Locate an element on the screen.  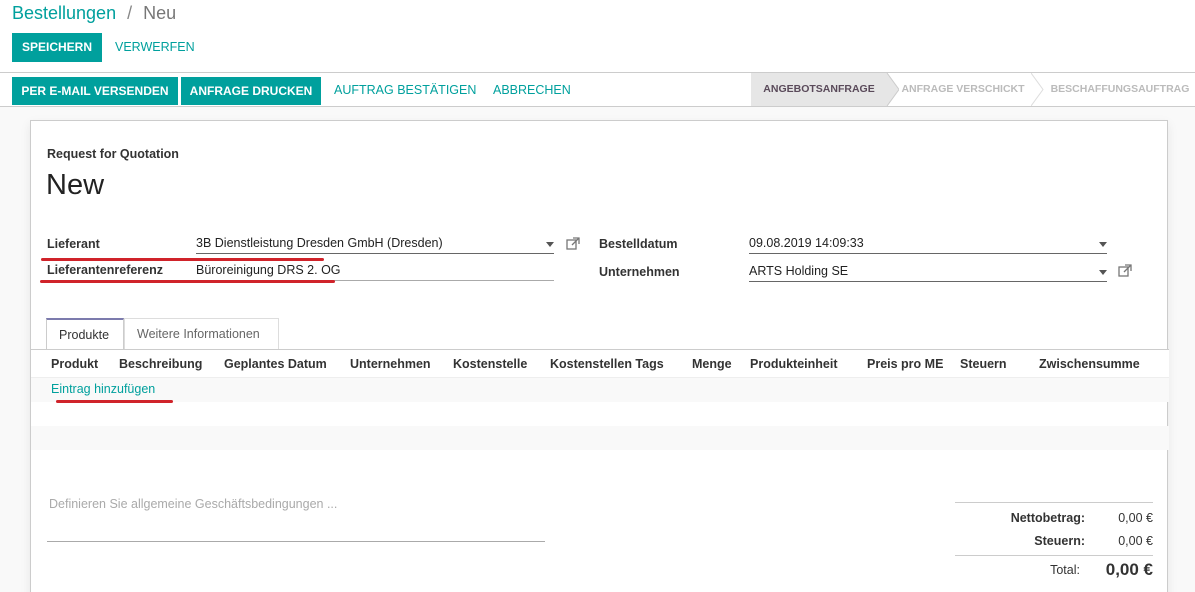
column-header-product: Produkt is located at coordinates (74, 364).